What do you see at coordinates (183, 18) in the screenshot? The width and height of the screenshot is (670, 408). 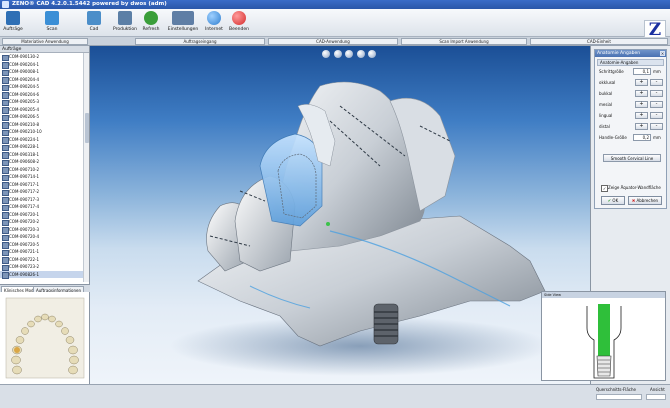 I see `settings-icon` at bounding box center [183, 18].